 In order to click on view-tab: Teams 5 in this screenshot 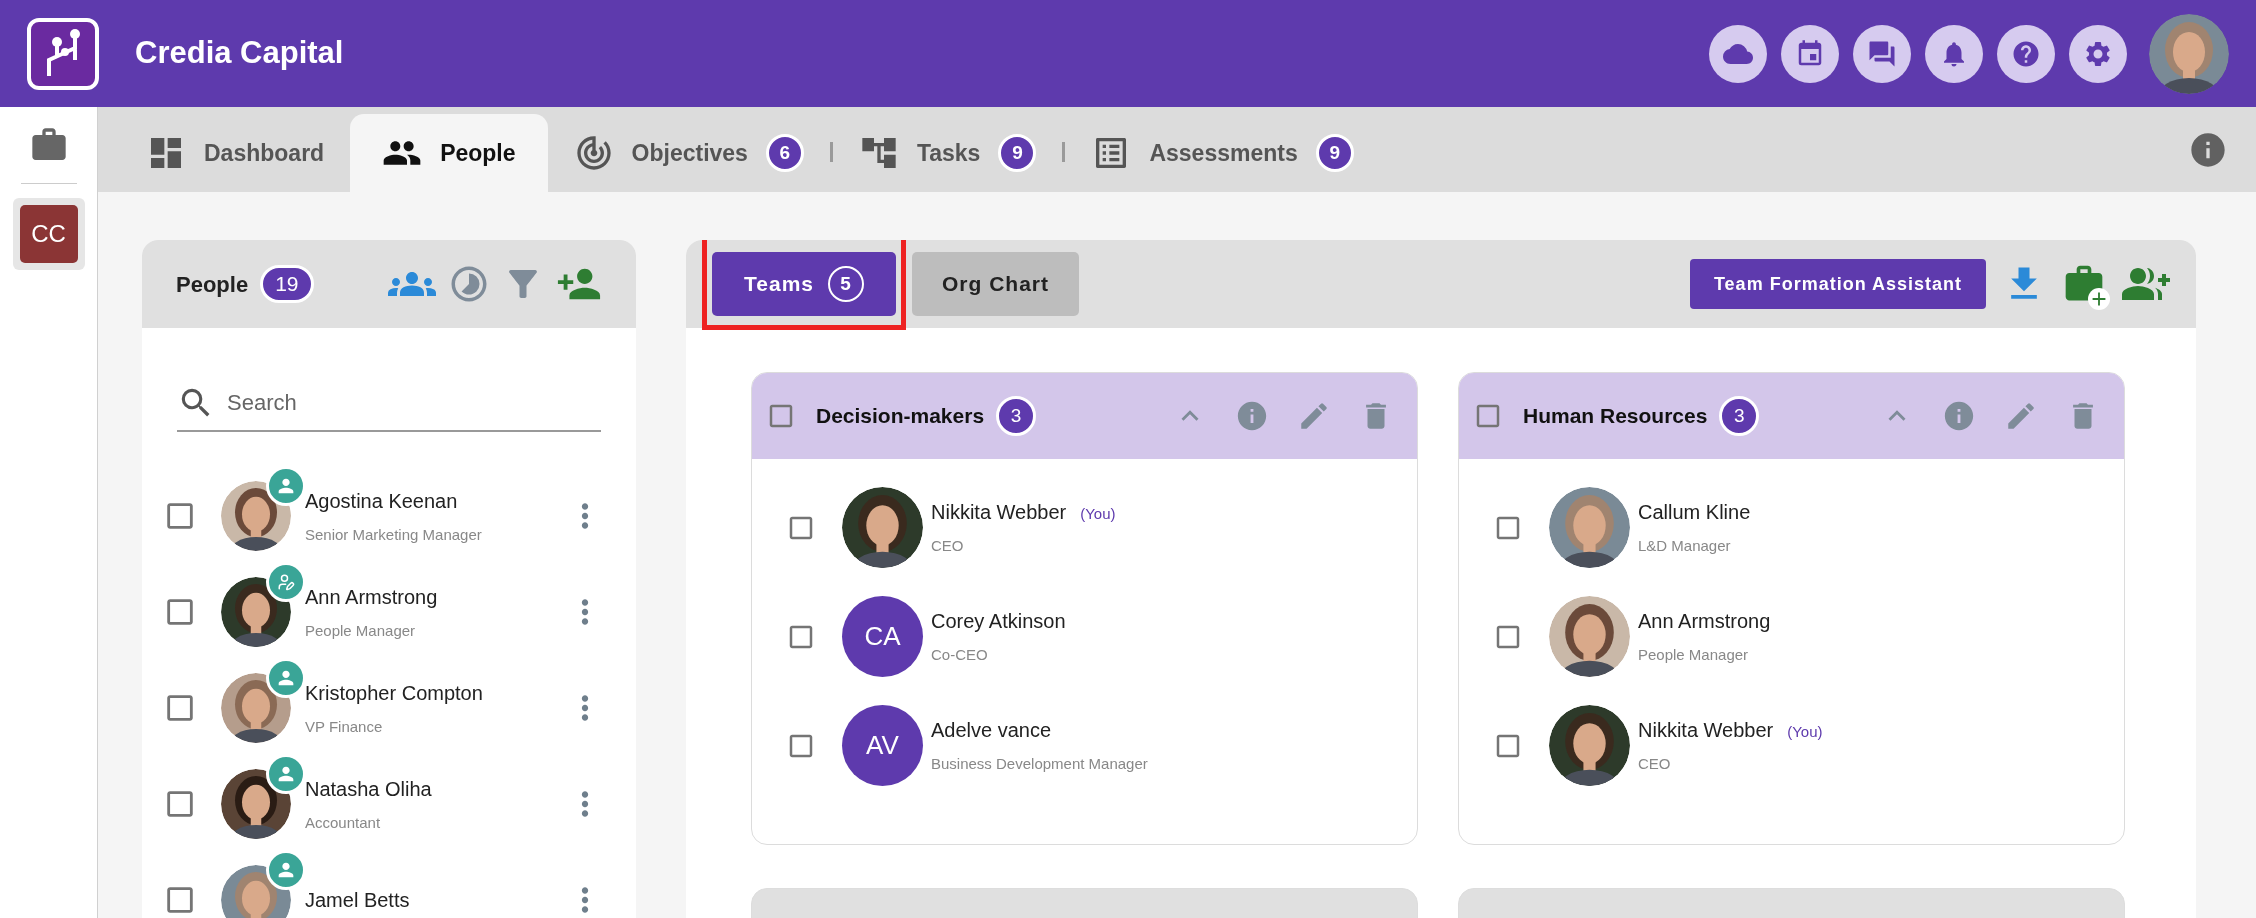, I will do `click(804, 284)`.